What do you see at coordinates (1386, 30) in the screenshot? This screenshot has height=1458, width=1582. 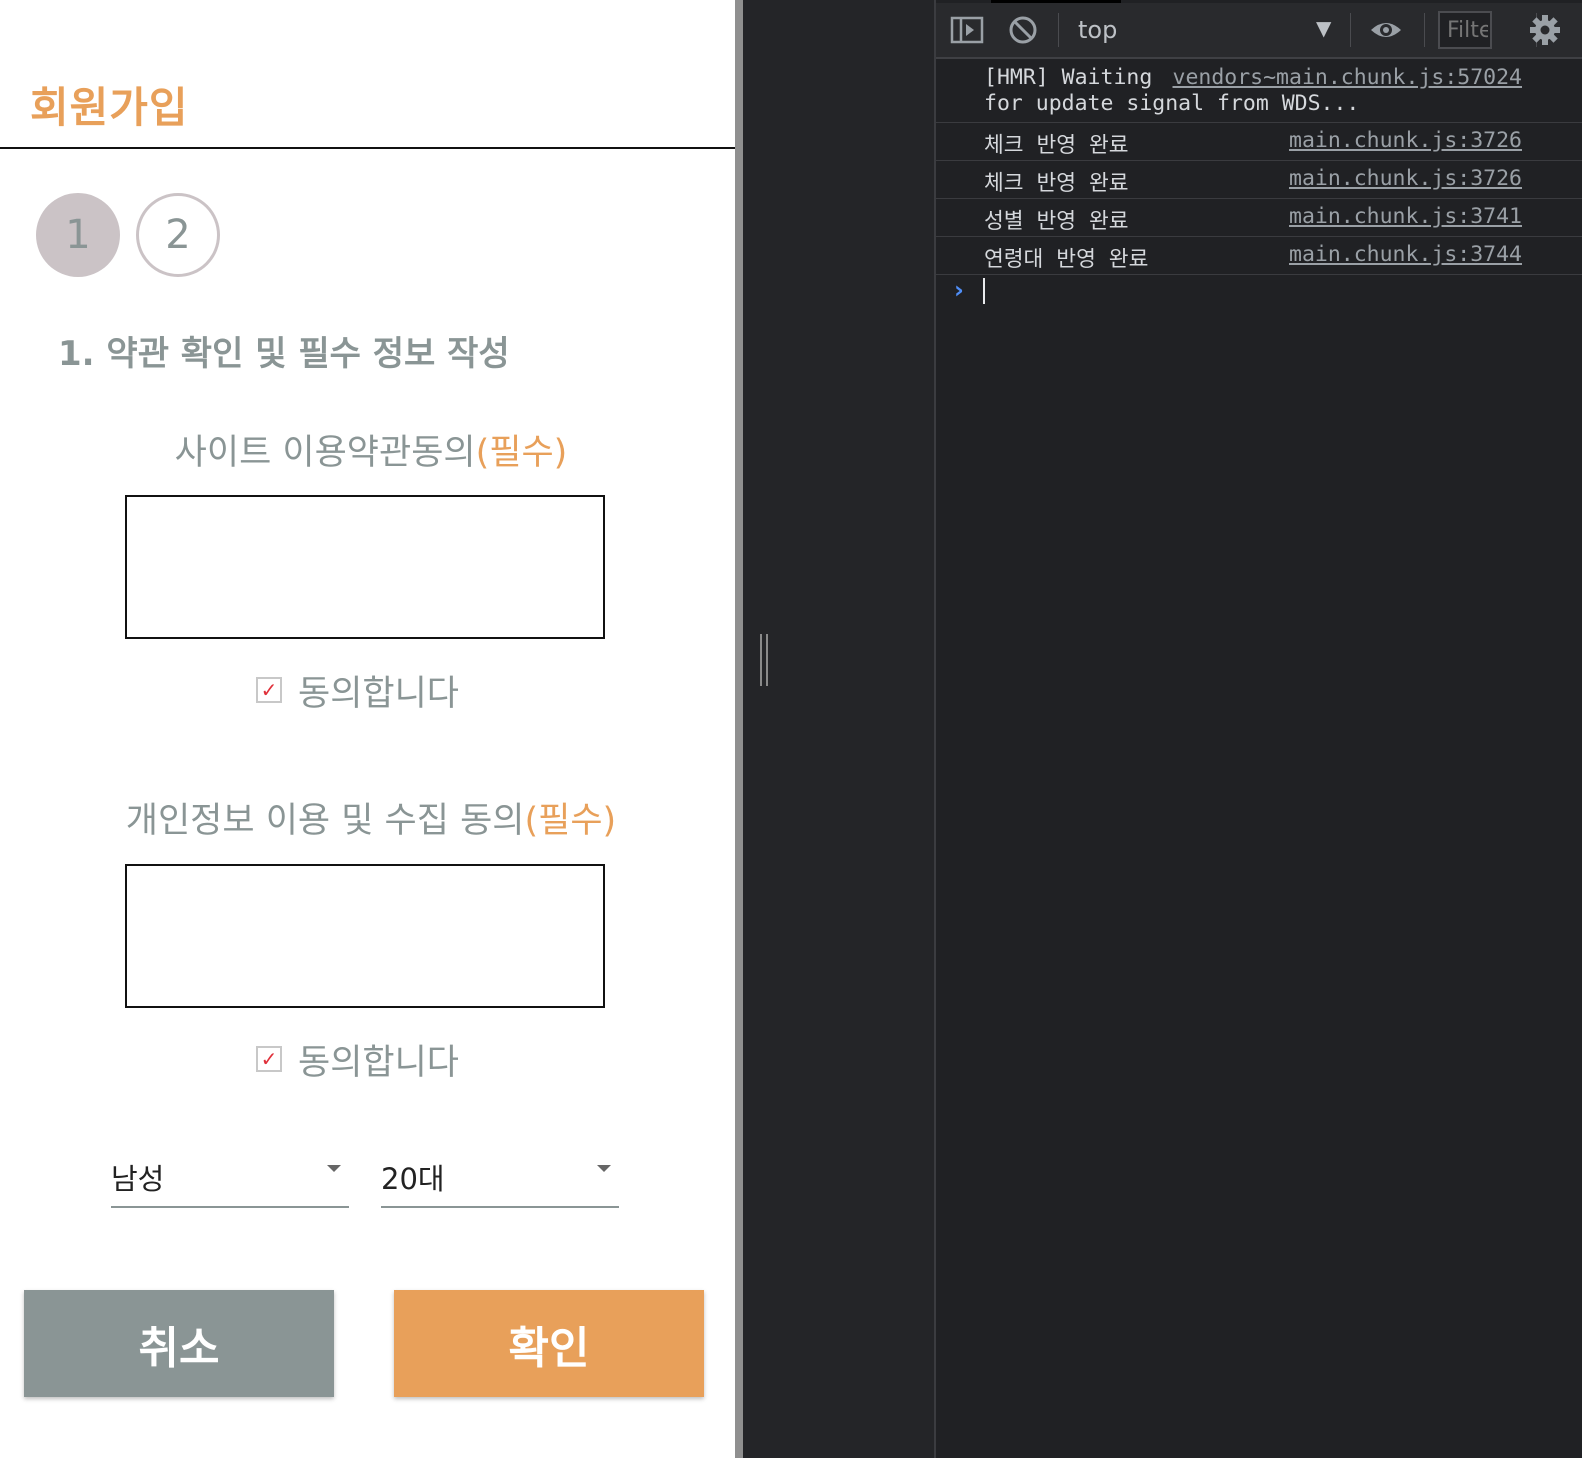 I see `live-expression-eye-icon` at bounding box center [1386, 30].